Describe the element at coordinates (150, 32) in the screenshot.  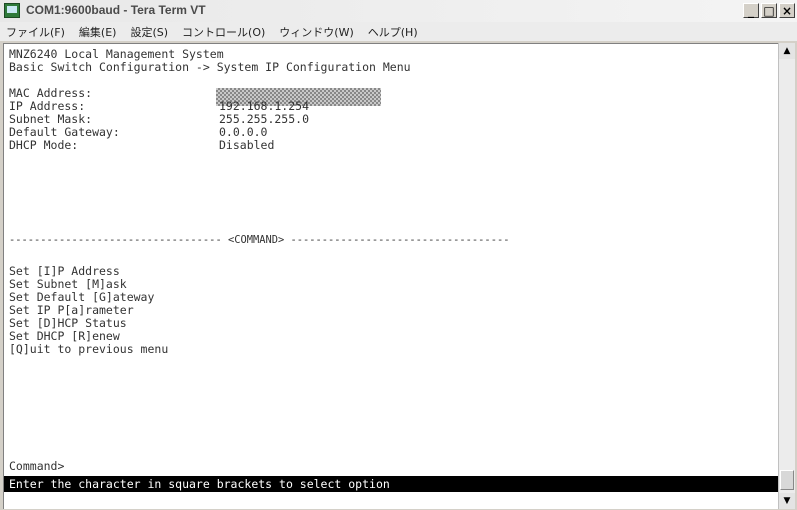
I see `menu-setup: 設定(S)` at that location.